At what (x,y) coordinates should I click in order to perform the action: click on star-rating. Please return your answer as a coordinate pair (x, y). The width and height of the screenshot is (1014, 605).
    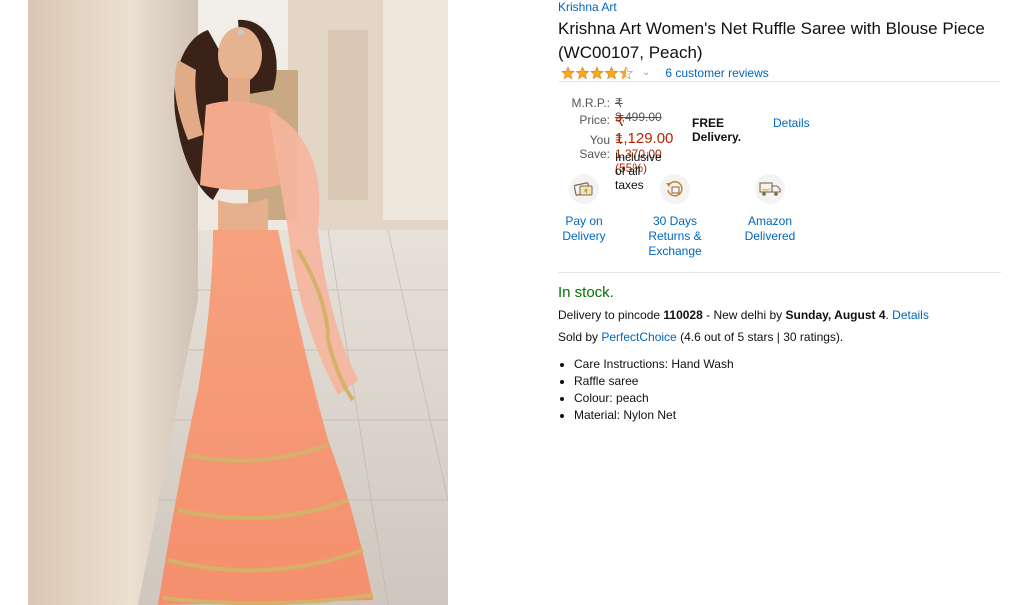
    Looking at the image, I should click on (597, 73).